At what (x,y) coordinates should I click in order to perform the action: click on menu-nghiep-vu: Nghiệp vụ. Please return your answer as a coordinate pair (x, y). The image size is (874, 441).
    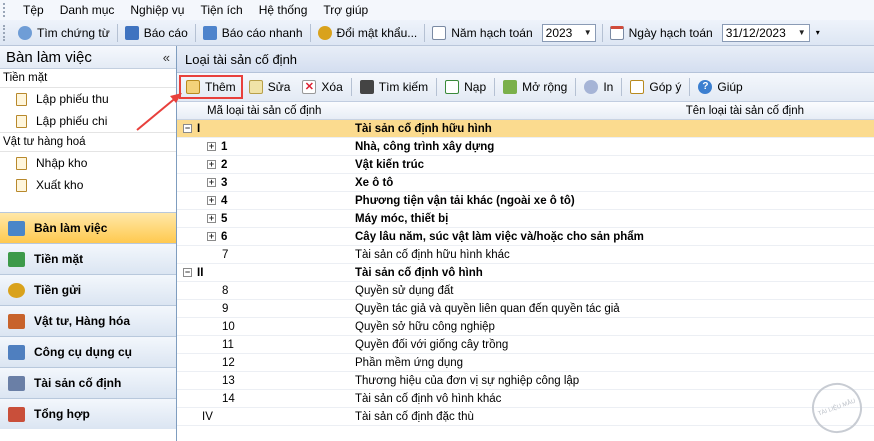
    Looking at the image, I should click on (157, 10).